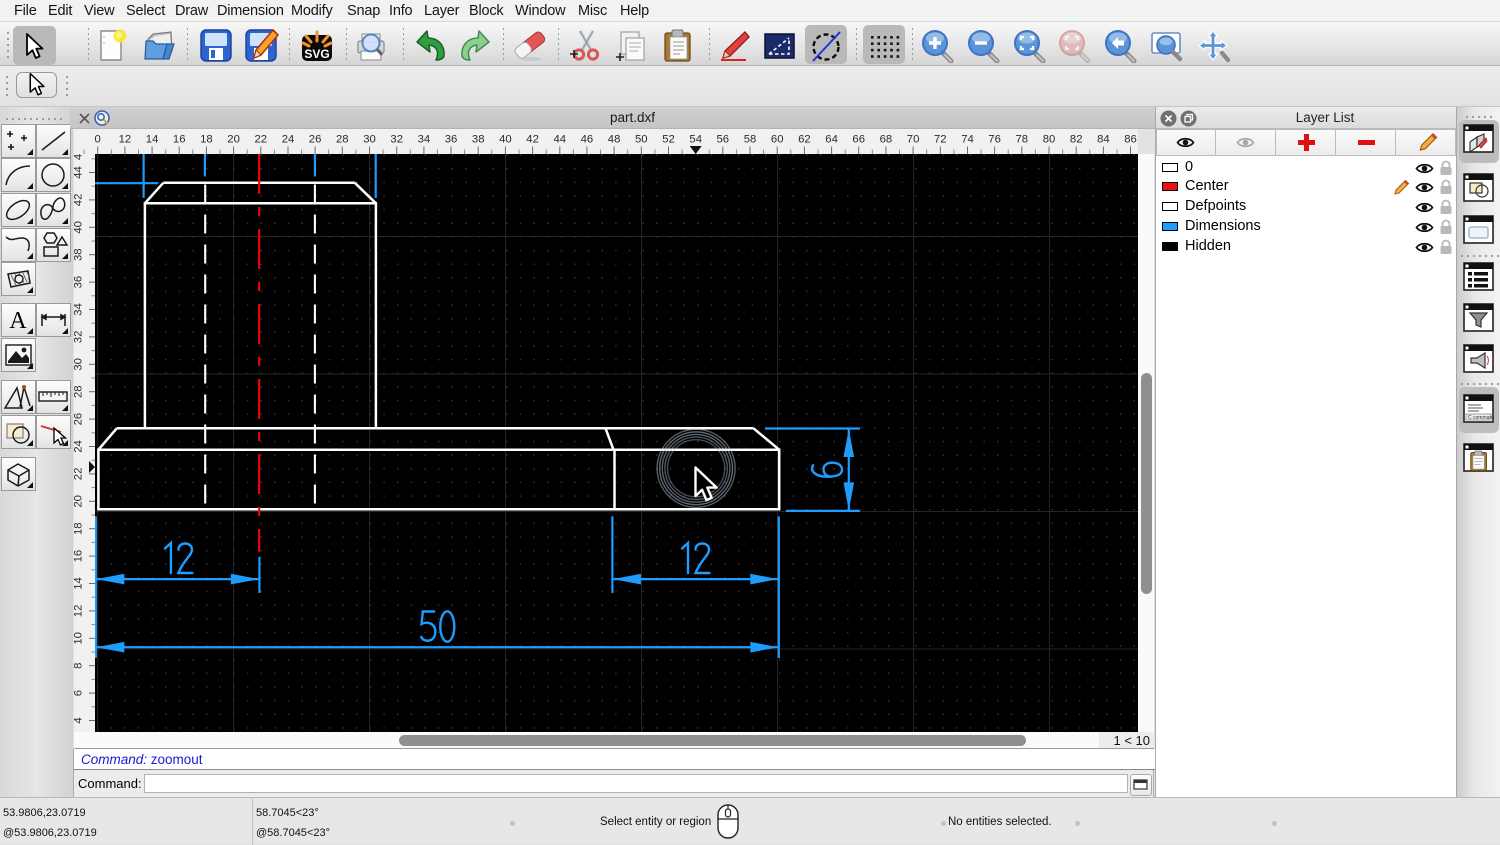 The width and height of the screenshot is (1500, 845). What do you see at coordinates (777, 140) in the screenshot?
I see `svg-text: 60` at bounding box center [777, 140].